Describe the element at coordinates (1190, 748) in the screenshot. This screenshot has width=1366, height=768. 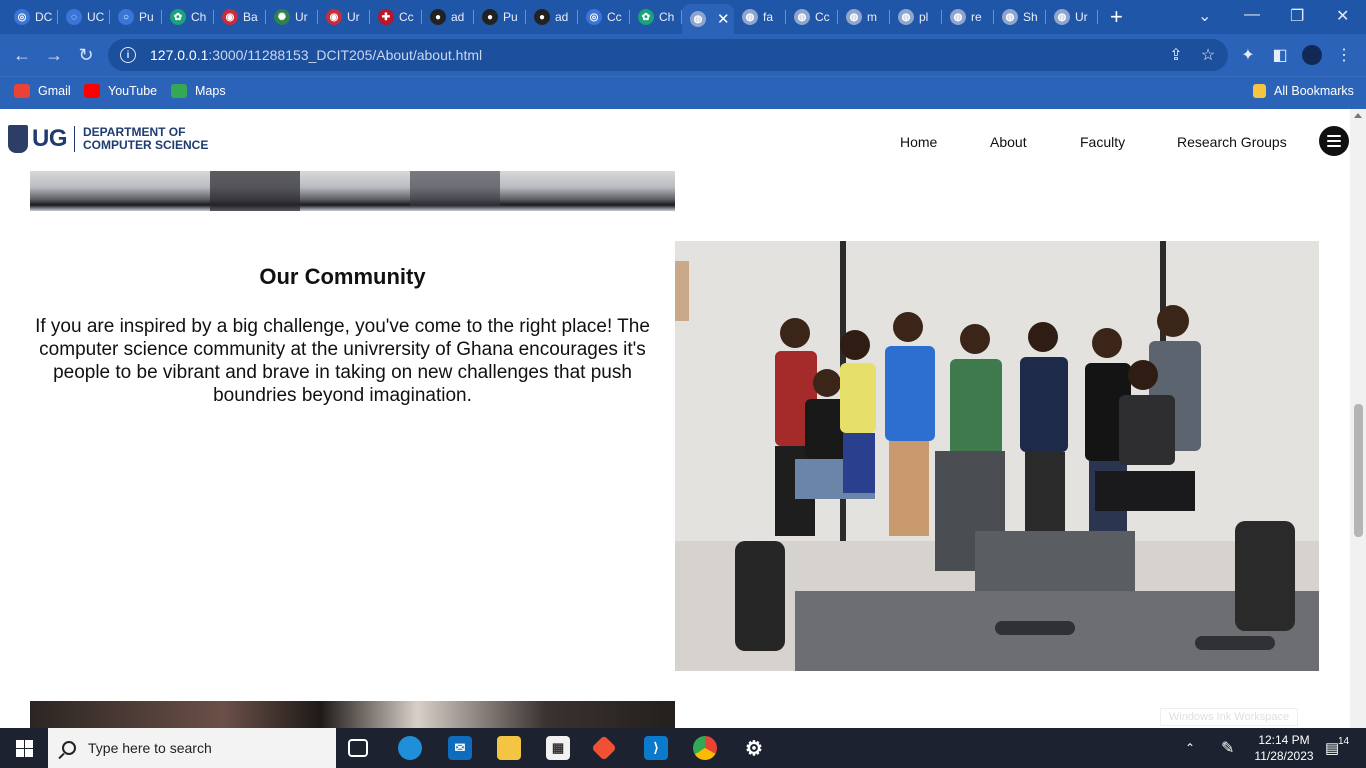
I see `tray-overflow-icon: ⌃` at that location.